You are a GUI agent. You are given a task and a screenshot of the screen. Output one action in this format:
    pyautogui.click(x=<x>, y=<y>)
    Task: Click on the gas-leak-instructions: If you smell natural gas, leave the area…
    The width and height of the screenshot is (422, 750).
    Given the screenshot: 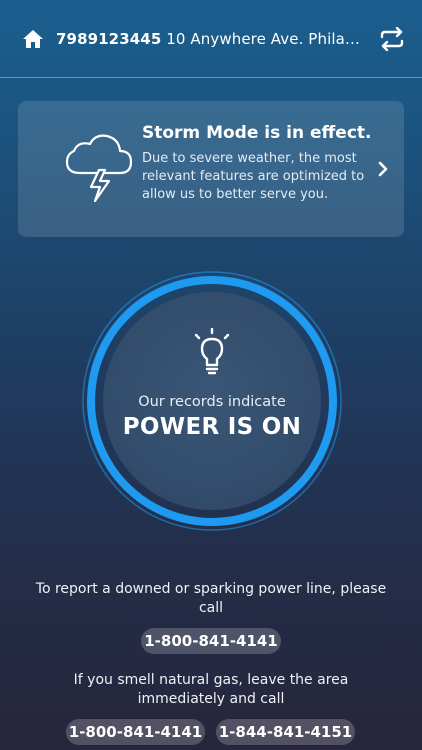 What is the action you would take?
    pyautogui.click(x=211, y=689)
    